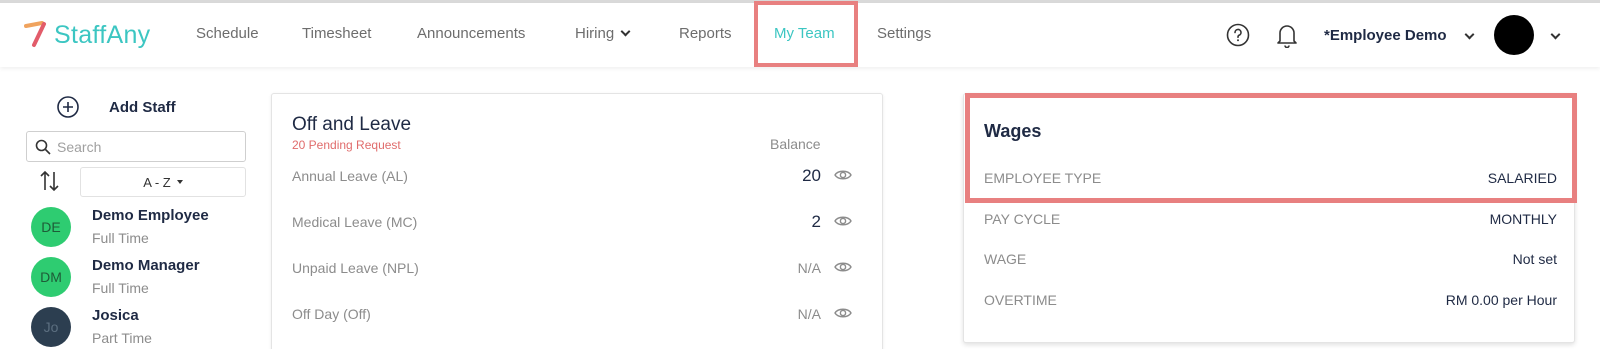 This screenshot has height=349, width=1600. What do you see at coordinates (352, 124) in the screenshot?
I see `card-title: Off and Leave` at bounding box center [352, 124].